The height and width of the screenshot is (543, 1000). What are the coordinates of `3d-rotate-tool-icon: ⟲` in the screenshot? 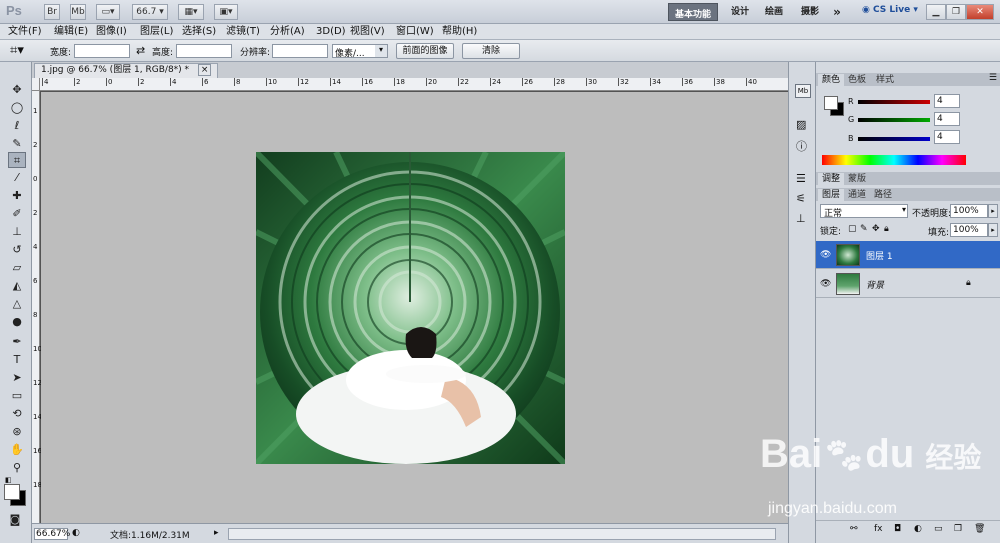 It's located at (17, 414).